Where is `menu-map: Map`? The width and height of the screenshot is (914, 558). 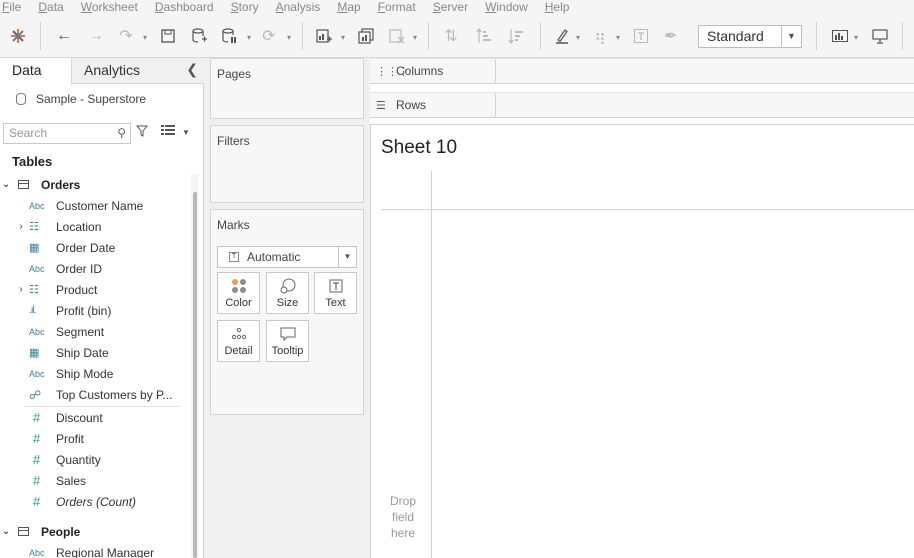
menu-map: Map is located at coordinates (348, 7).